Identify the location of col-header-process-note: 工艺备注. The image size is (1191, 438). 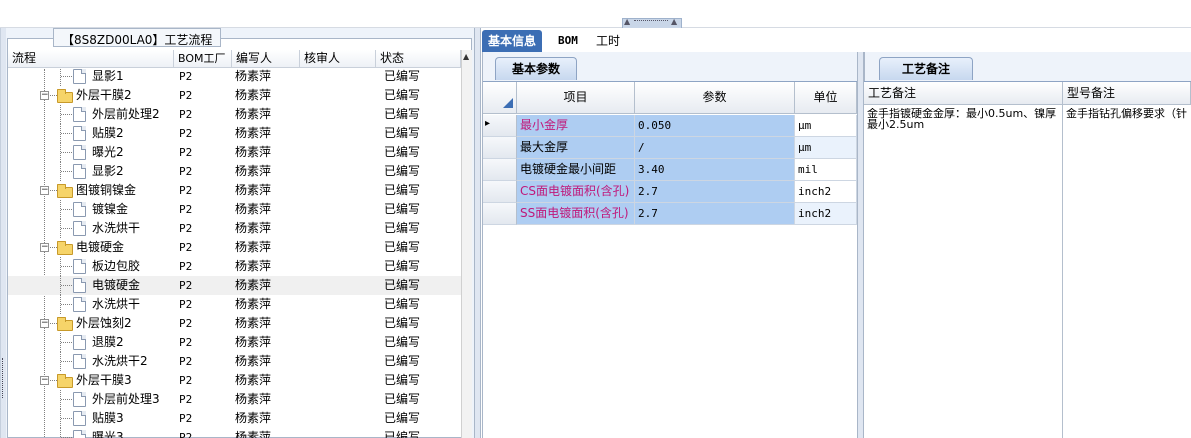
(963, 93).